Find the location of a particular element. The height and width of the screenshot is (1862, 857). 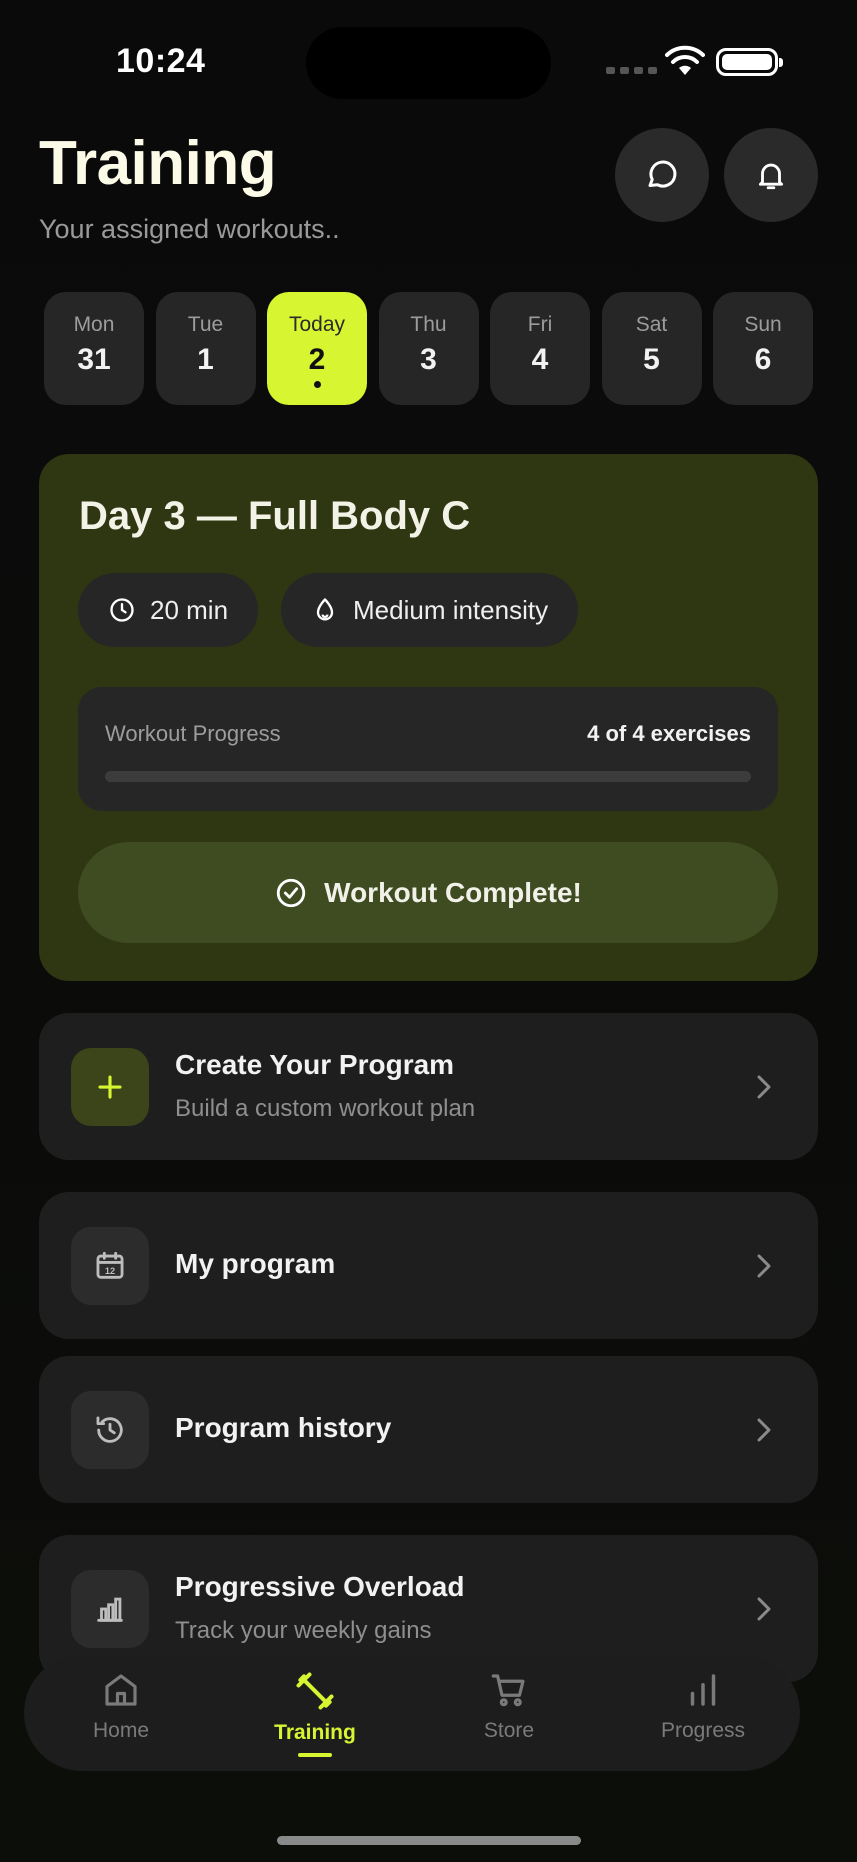

today-indicator-dot is located at coordinates (317, 384).